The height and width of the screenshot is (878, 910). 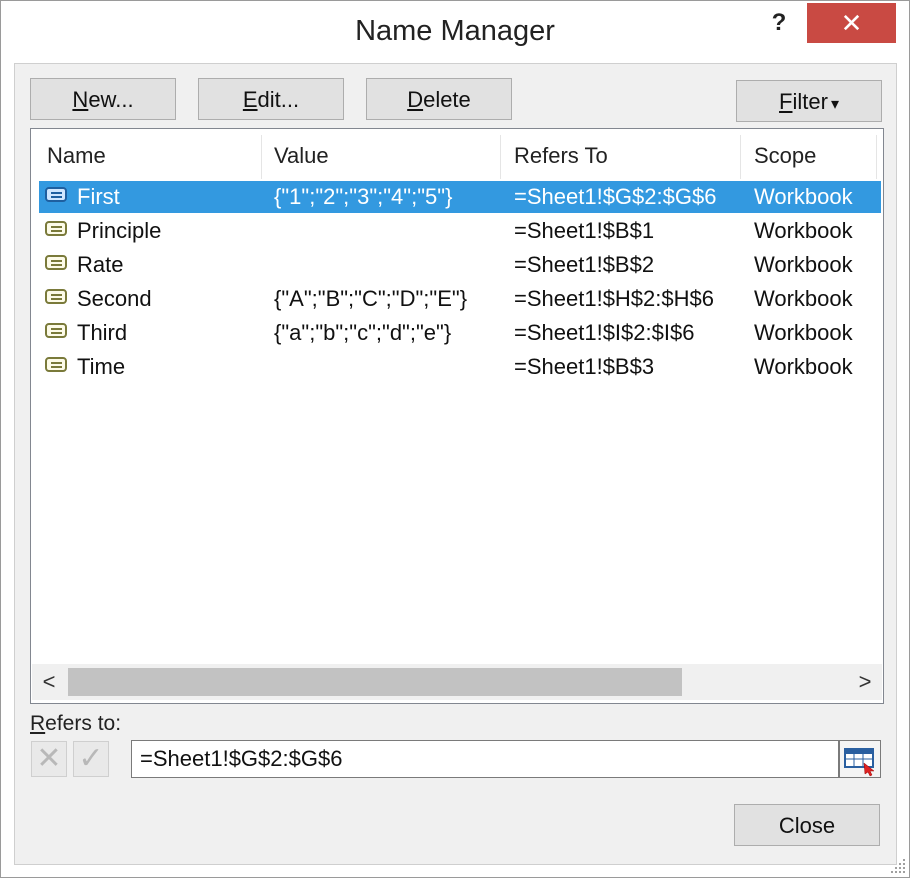 I want to click on row-refers-to: =Sheet1!$B$2, so click(x=584, y=264).